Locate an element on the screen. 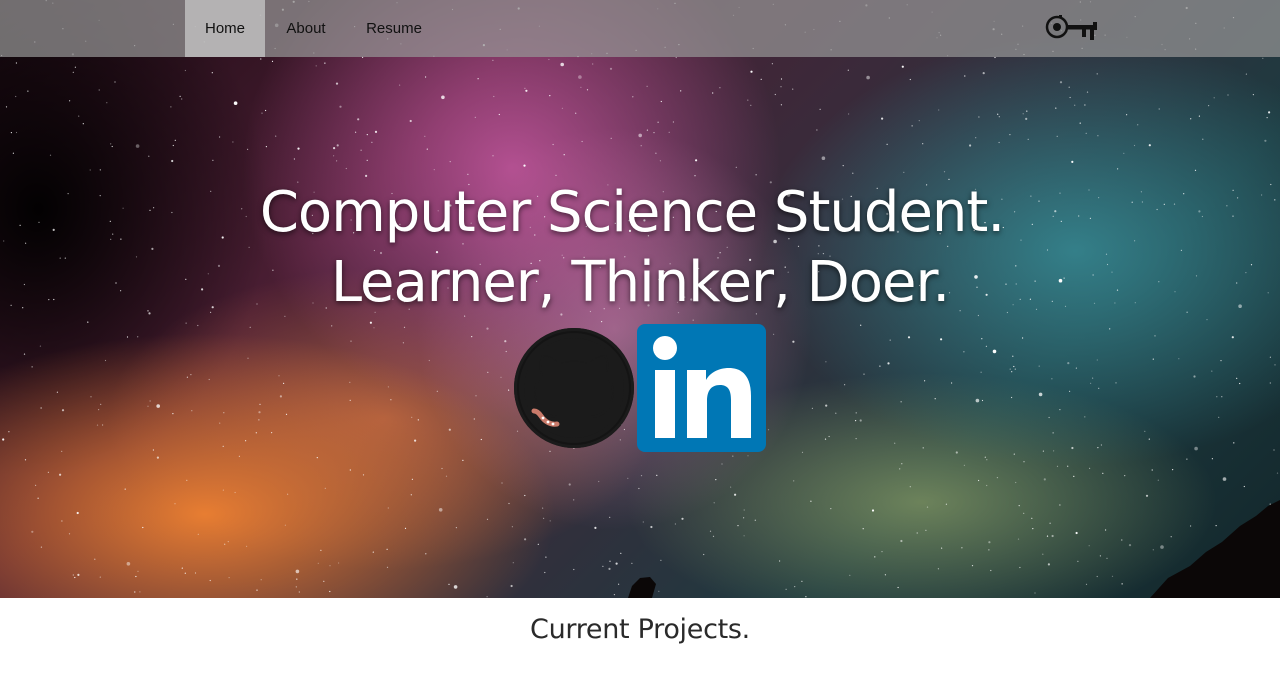 Image resolution: width=1280 pixels, height=677 pixels. site-logo is located at coordinates (1072, 27).